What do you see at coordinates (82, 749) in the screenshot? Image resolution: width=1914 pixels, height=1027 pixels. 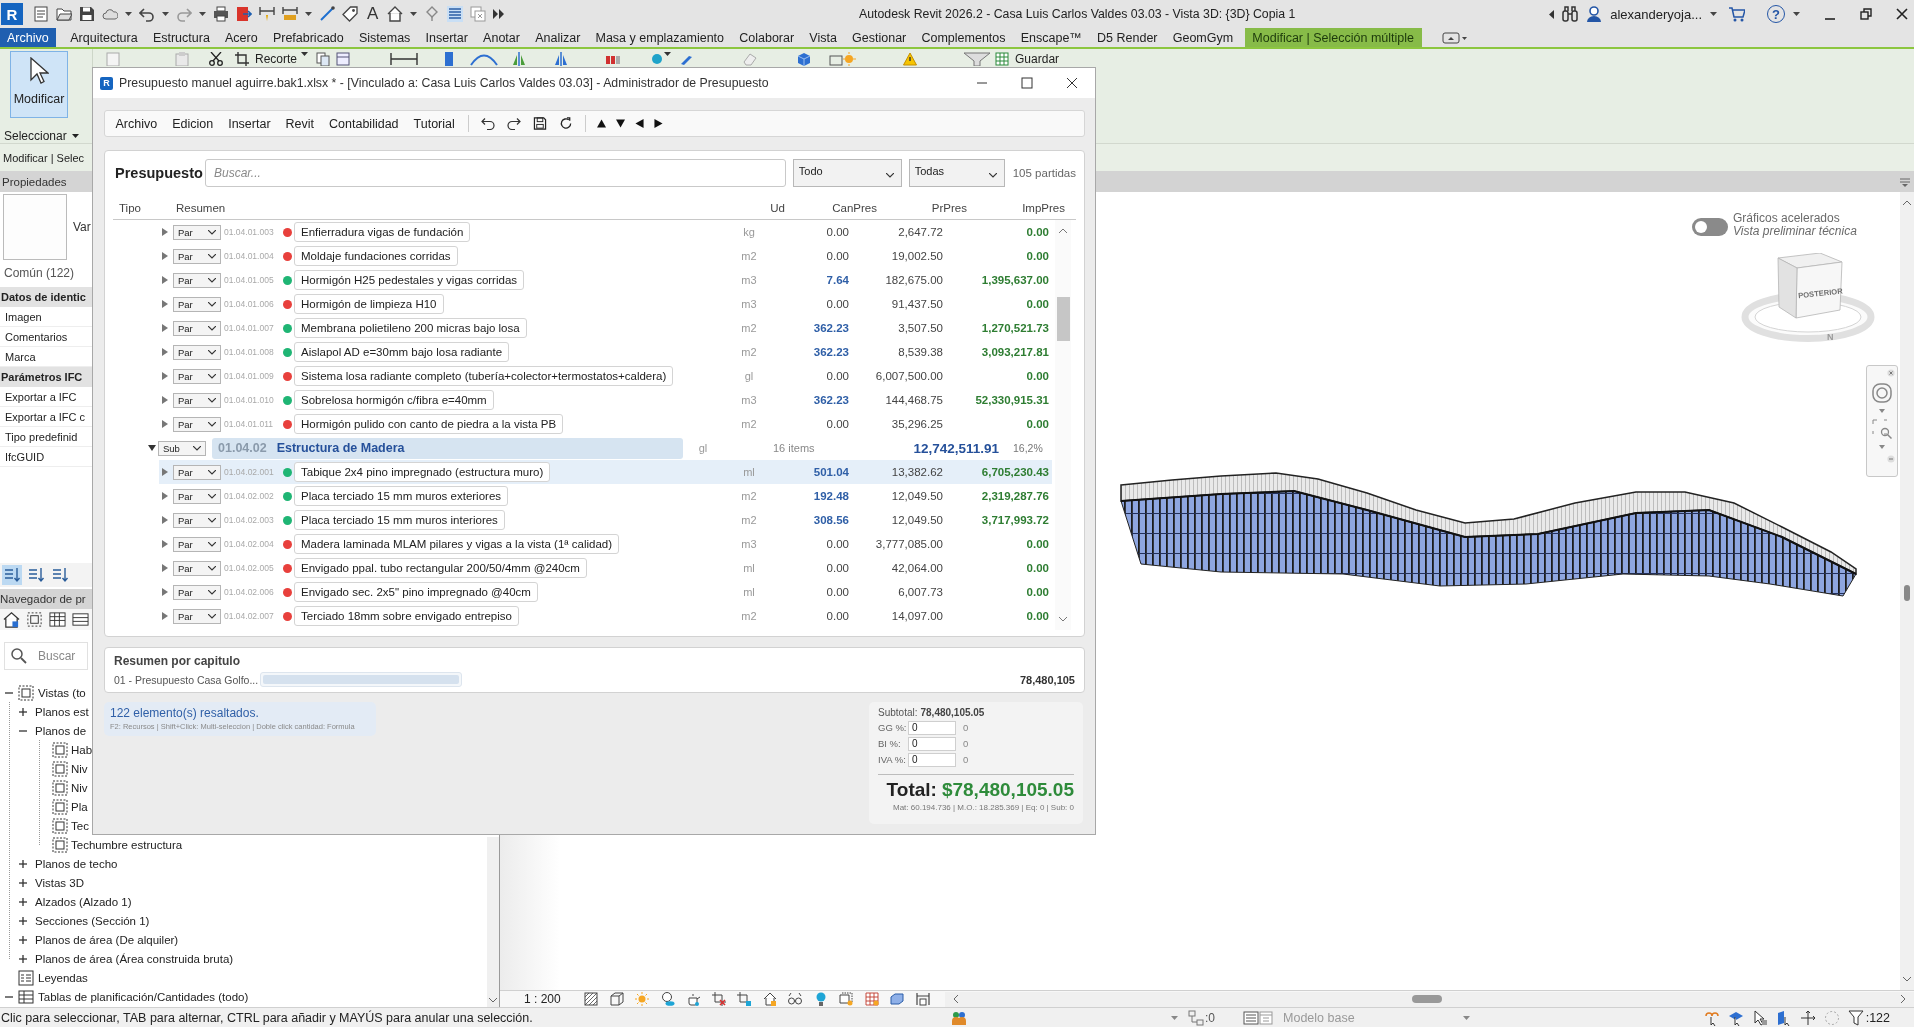 I see `tree-item: Hab` at bounding box center [82, 749].